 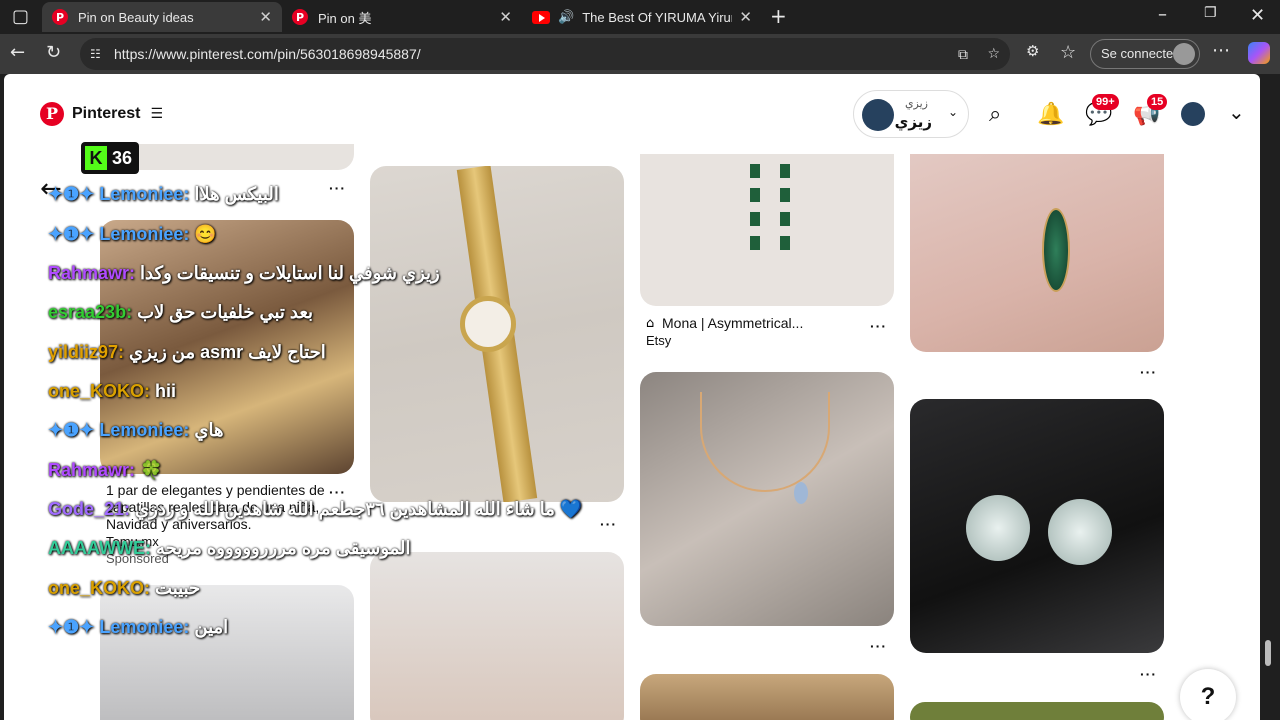 I want to click on chat-text: امين, so click(x=211, y=627).